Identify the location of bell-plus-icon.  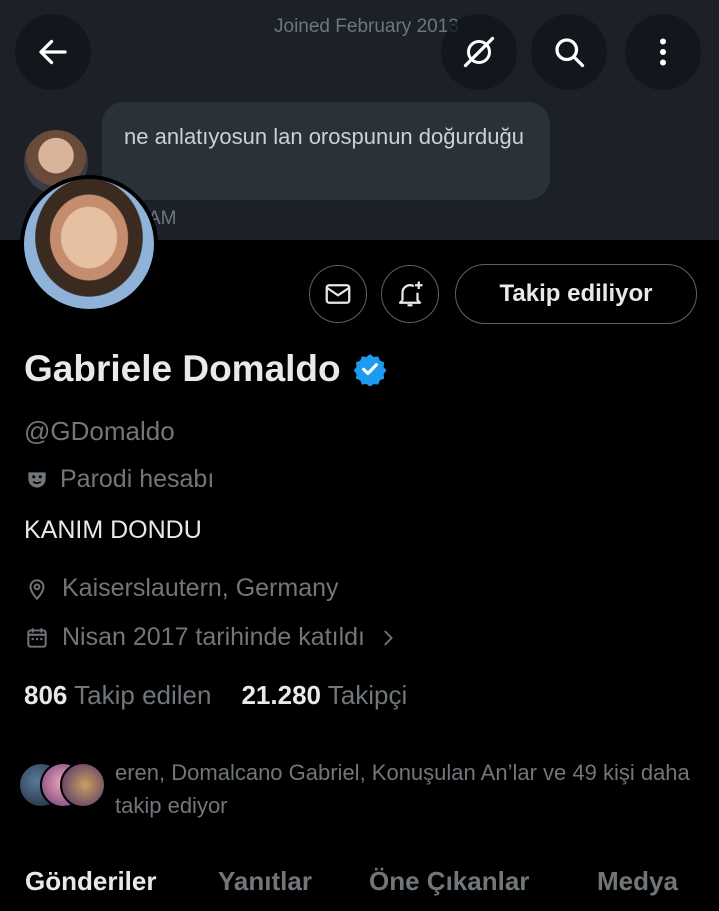
(410, 294).